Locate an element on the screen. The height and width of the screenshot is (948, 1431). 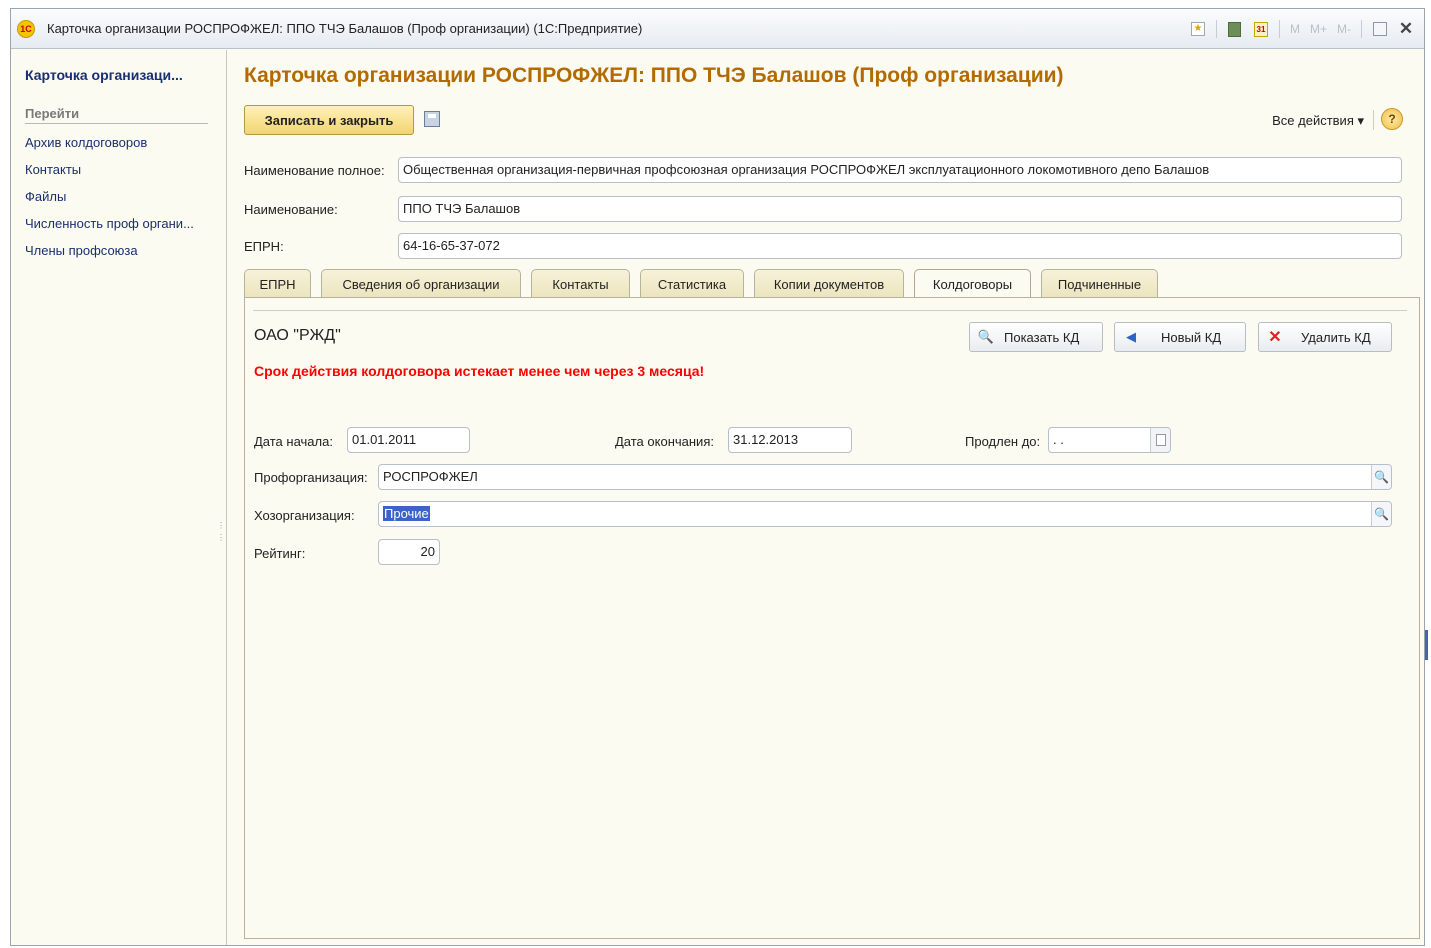
full-name-row: Наименование полное: is located at coordinates (314, 170).